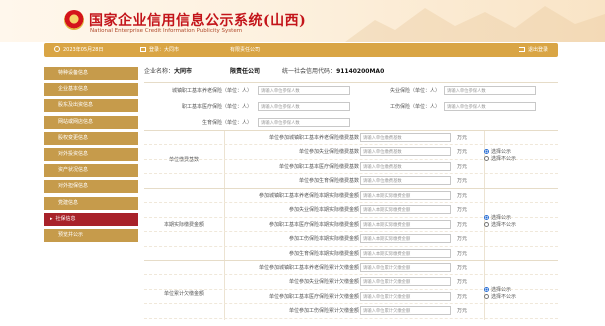  Describe the element at coordinates (309, 71) in the screenshot. I see `credit-code-label: 统一社会信用代码：` at that location.